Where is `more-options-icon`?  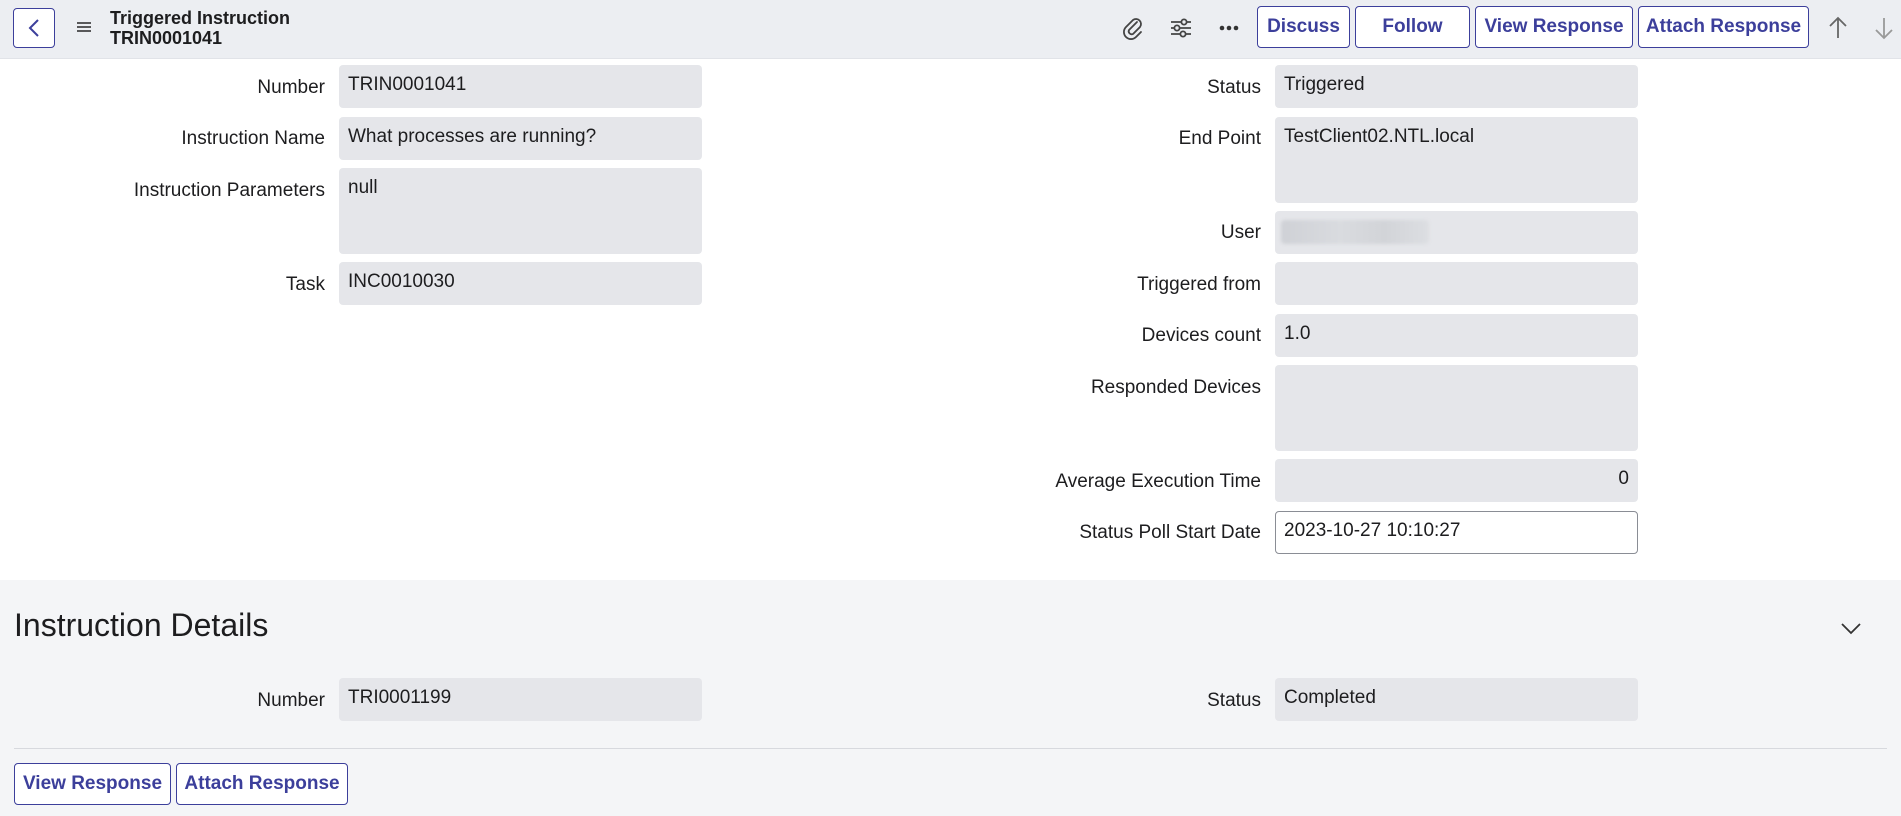 more-options-icon is located at coordinates (1229, 28).